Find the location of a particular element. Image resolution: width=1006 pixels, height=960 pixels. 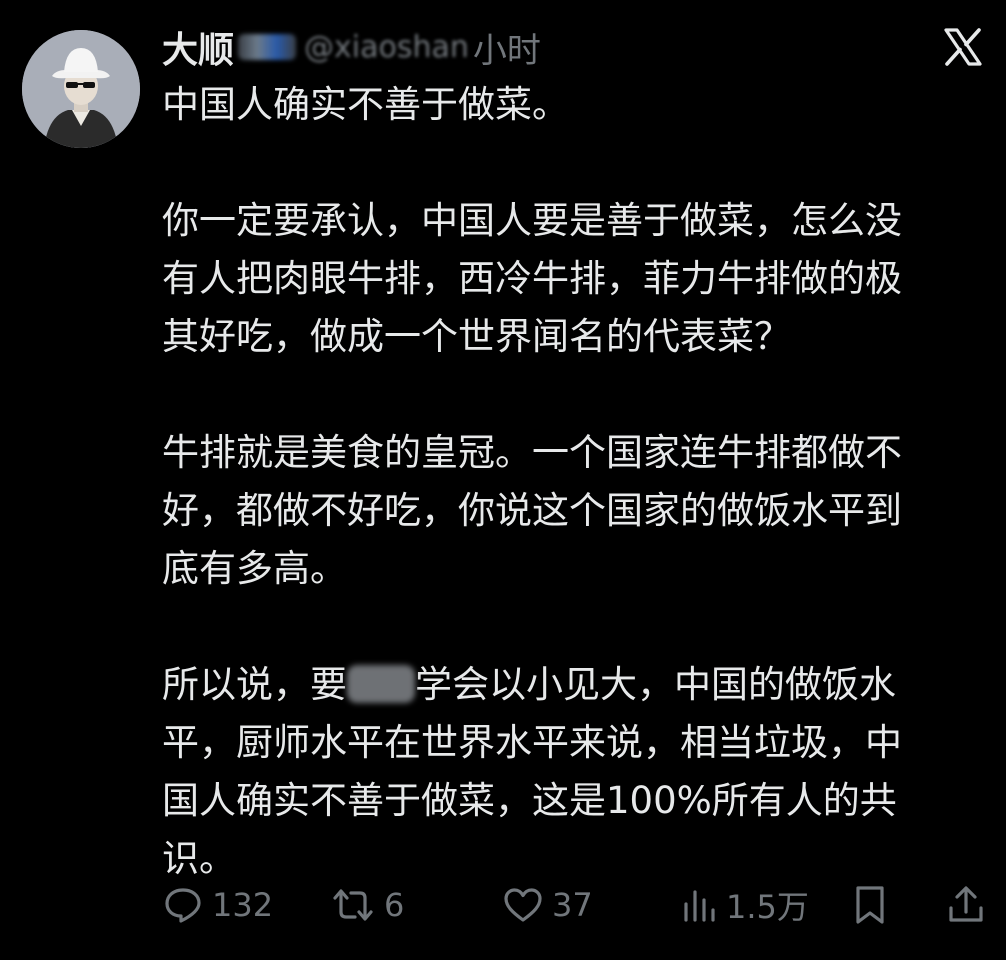

action-bar: 132 6 37 1.5万 is located at coordinates (574, 905).